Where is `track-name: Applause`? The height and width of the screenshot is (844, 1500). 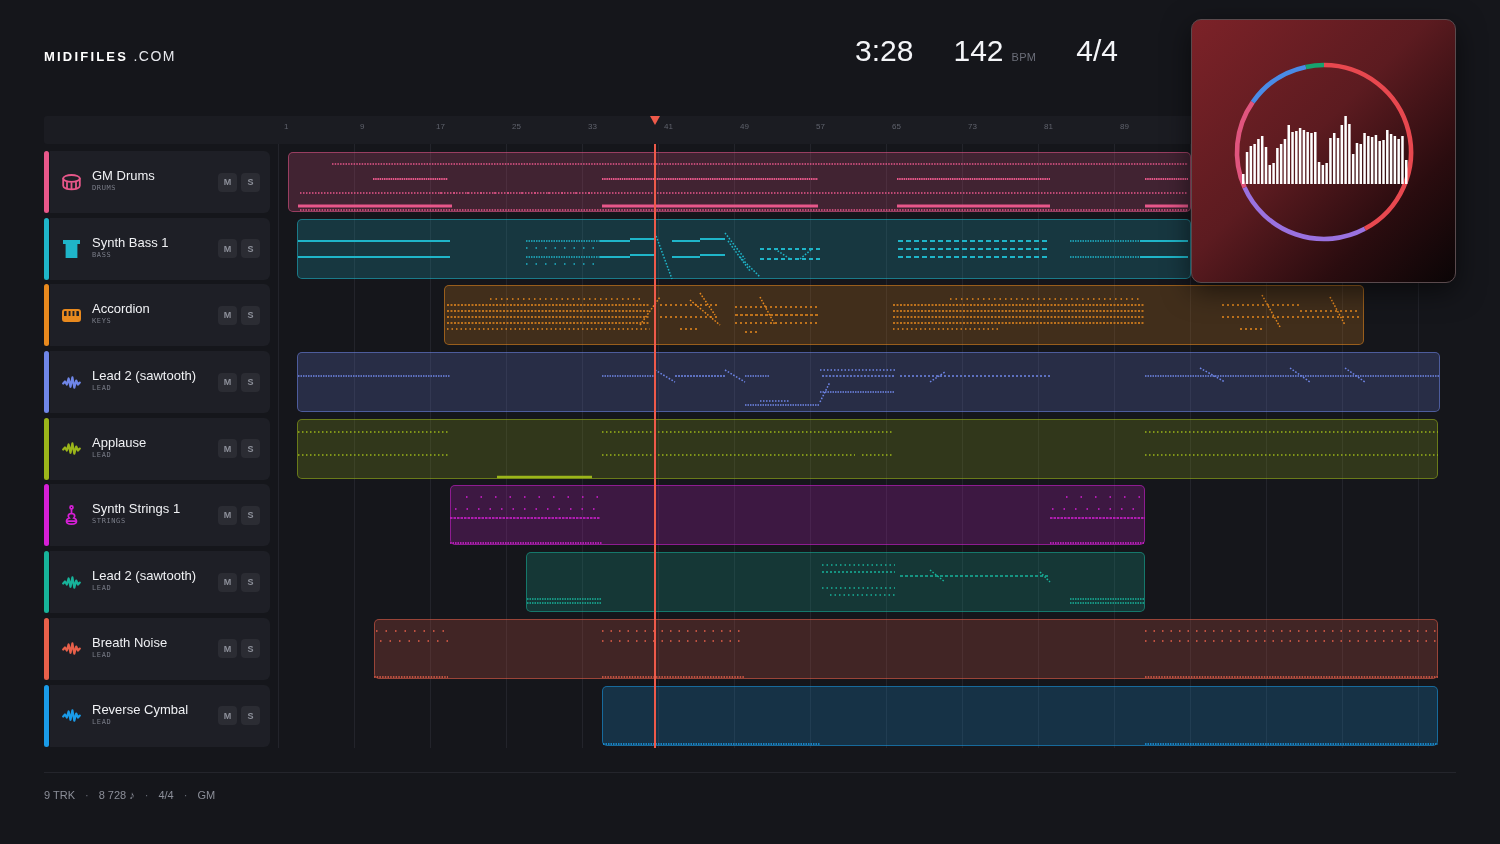 track-name: Applause is located at coordinates (120, 442).